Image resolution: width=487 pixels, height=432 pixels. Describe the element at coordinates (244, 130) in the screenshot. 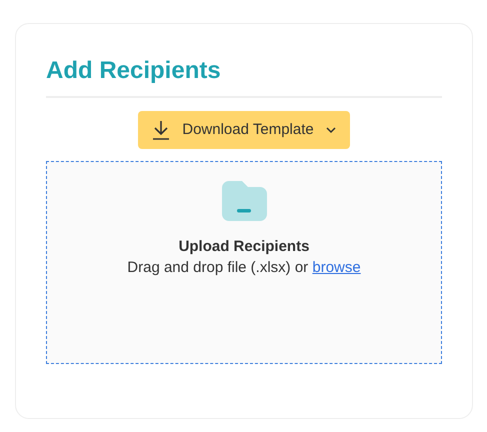

I see `download-template-button: Download Template` at that location.